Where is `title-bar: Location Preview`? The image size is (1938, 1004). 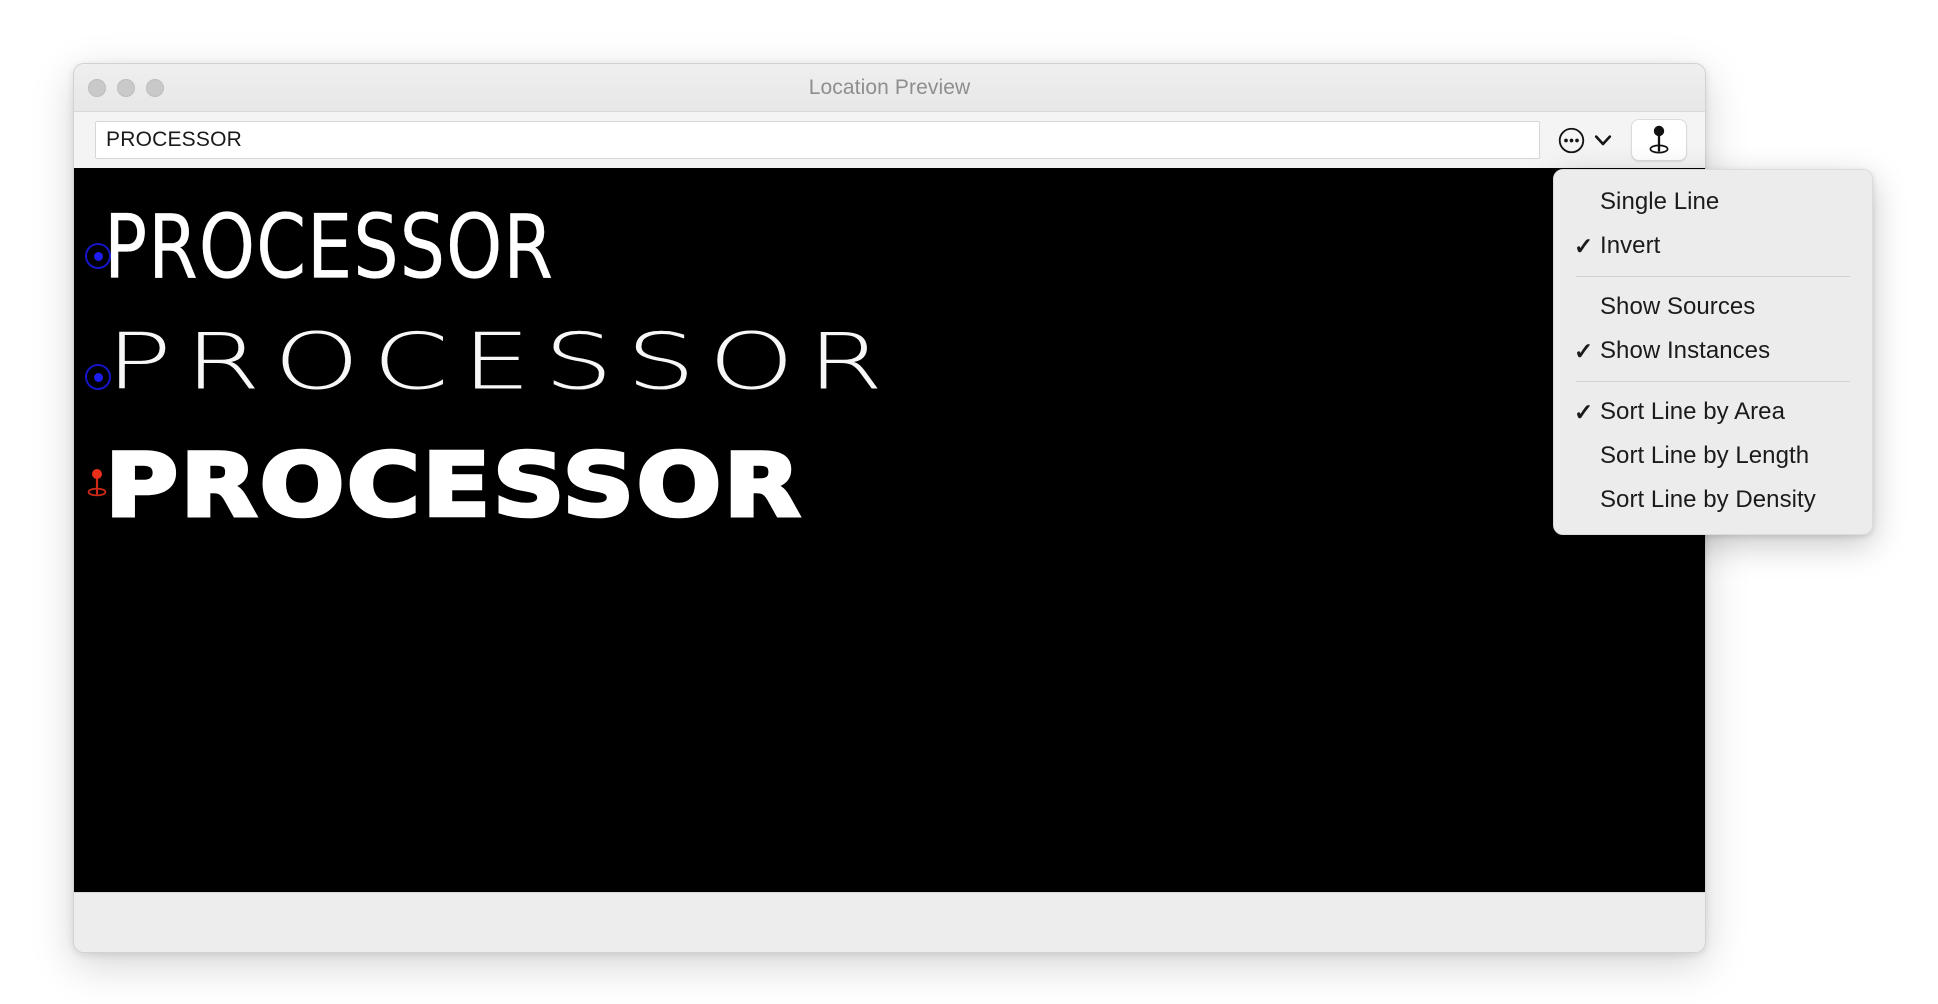 title-bar: Location Preview is located at coordinates (889, 88).